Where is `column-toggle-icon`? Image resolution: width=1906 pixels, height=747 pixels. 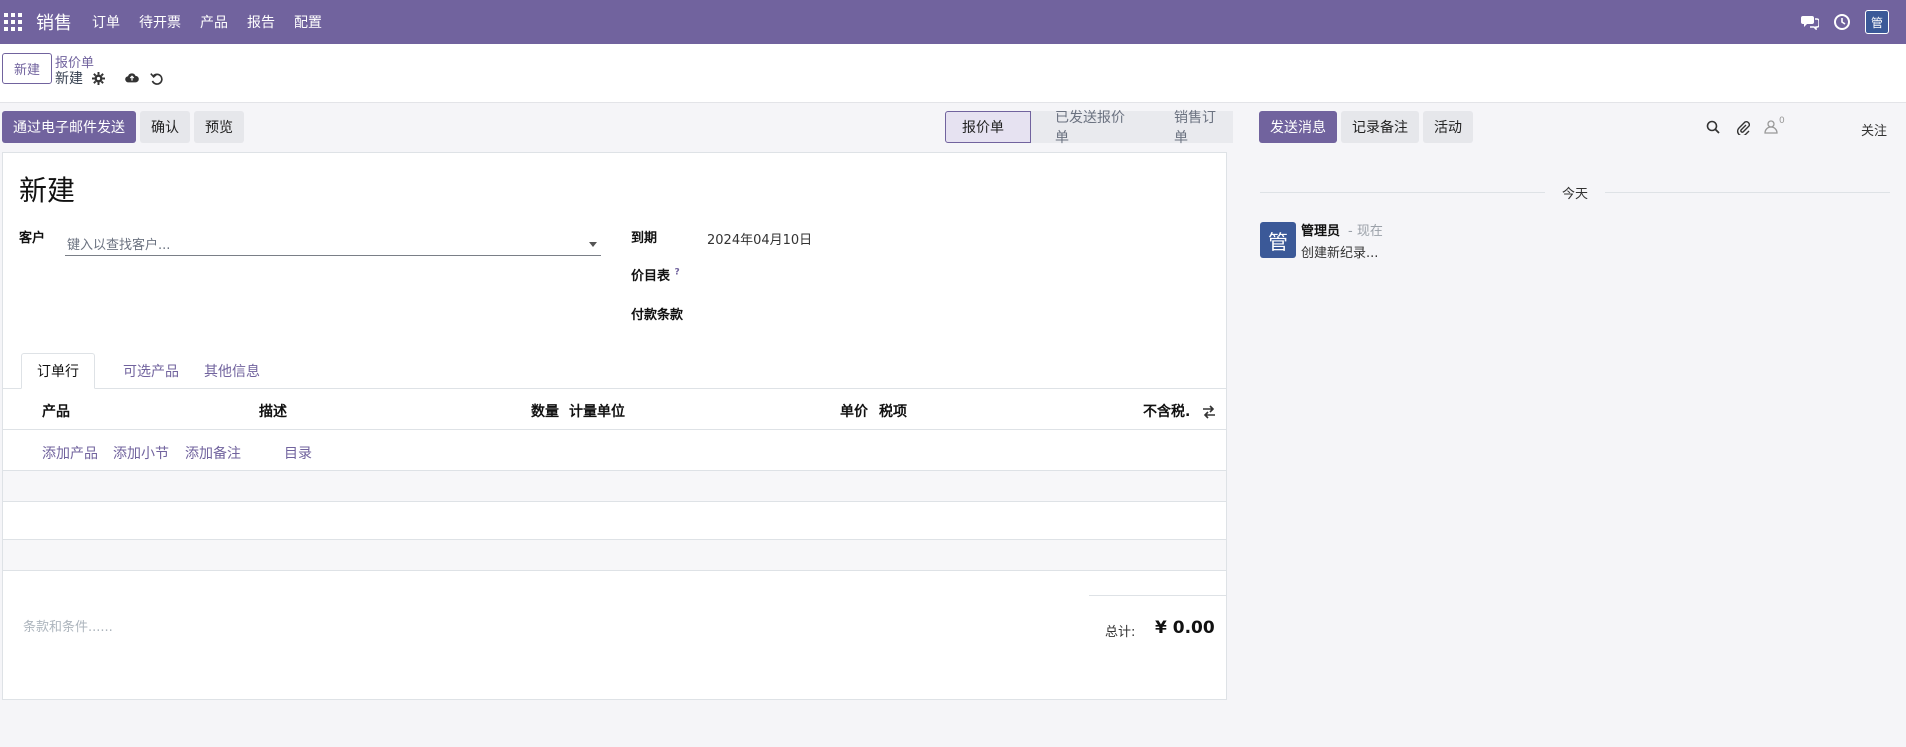
column-toggle-icon is located at coordinates (1209, 412).